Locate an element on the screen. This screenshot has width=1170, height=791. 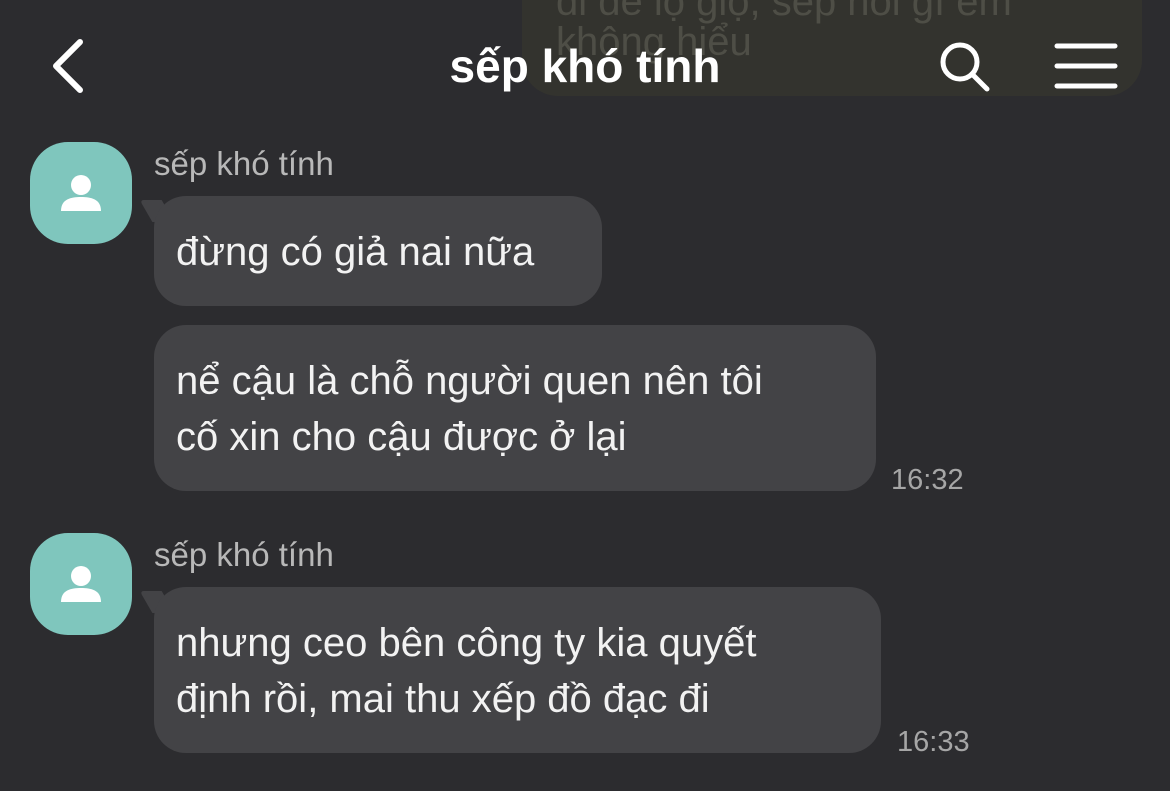
chevron-left-icon is located at coordinates (68, 66).